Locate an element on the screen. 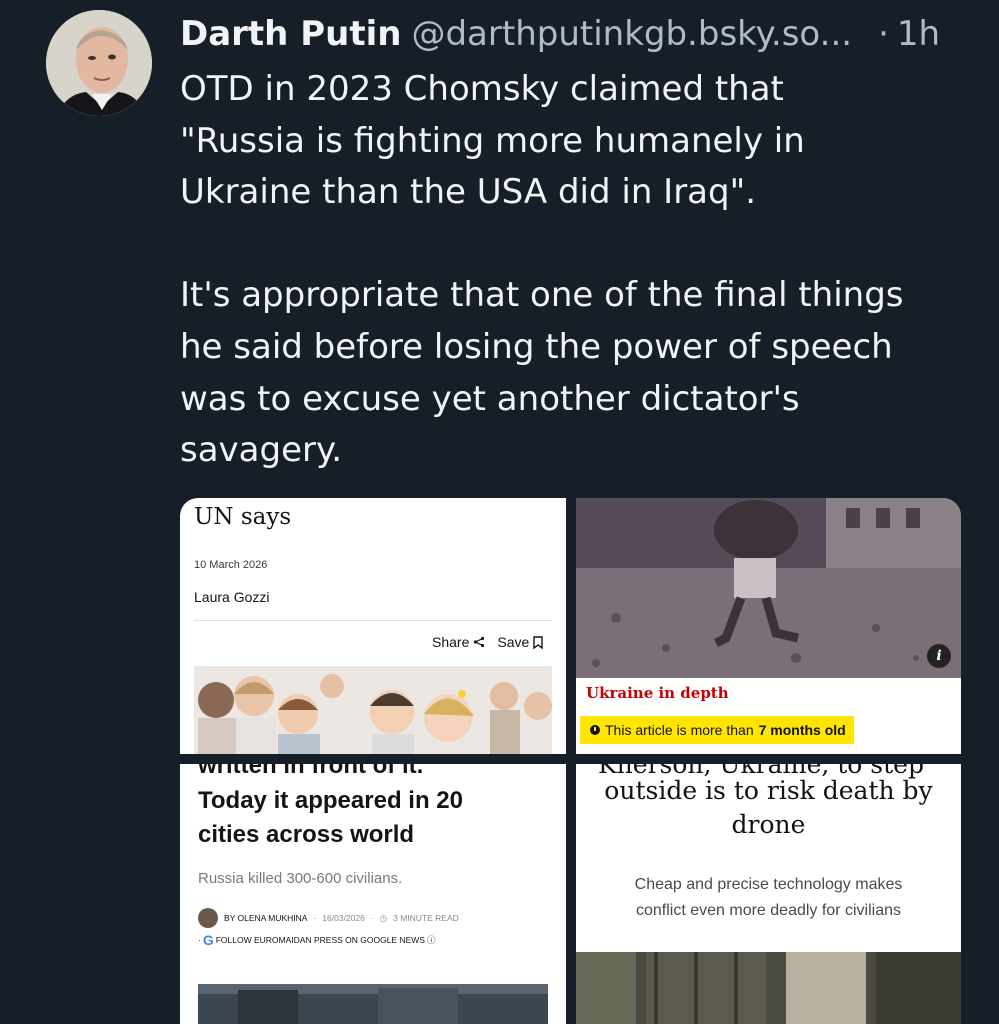 The image size is (999, 1024). subhead-line: conflict even more deadly for civilians is located at coordinates (768, 910).